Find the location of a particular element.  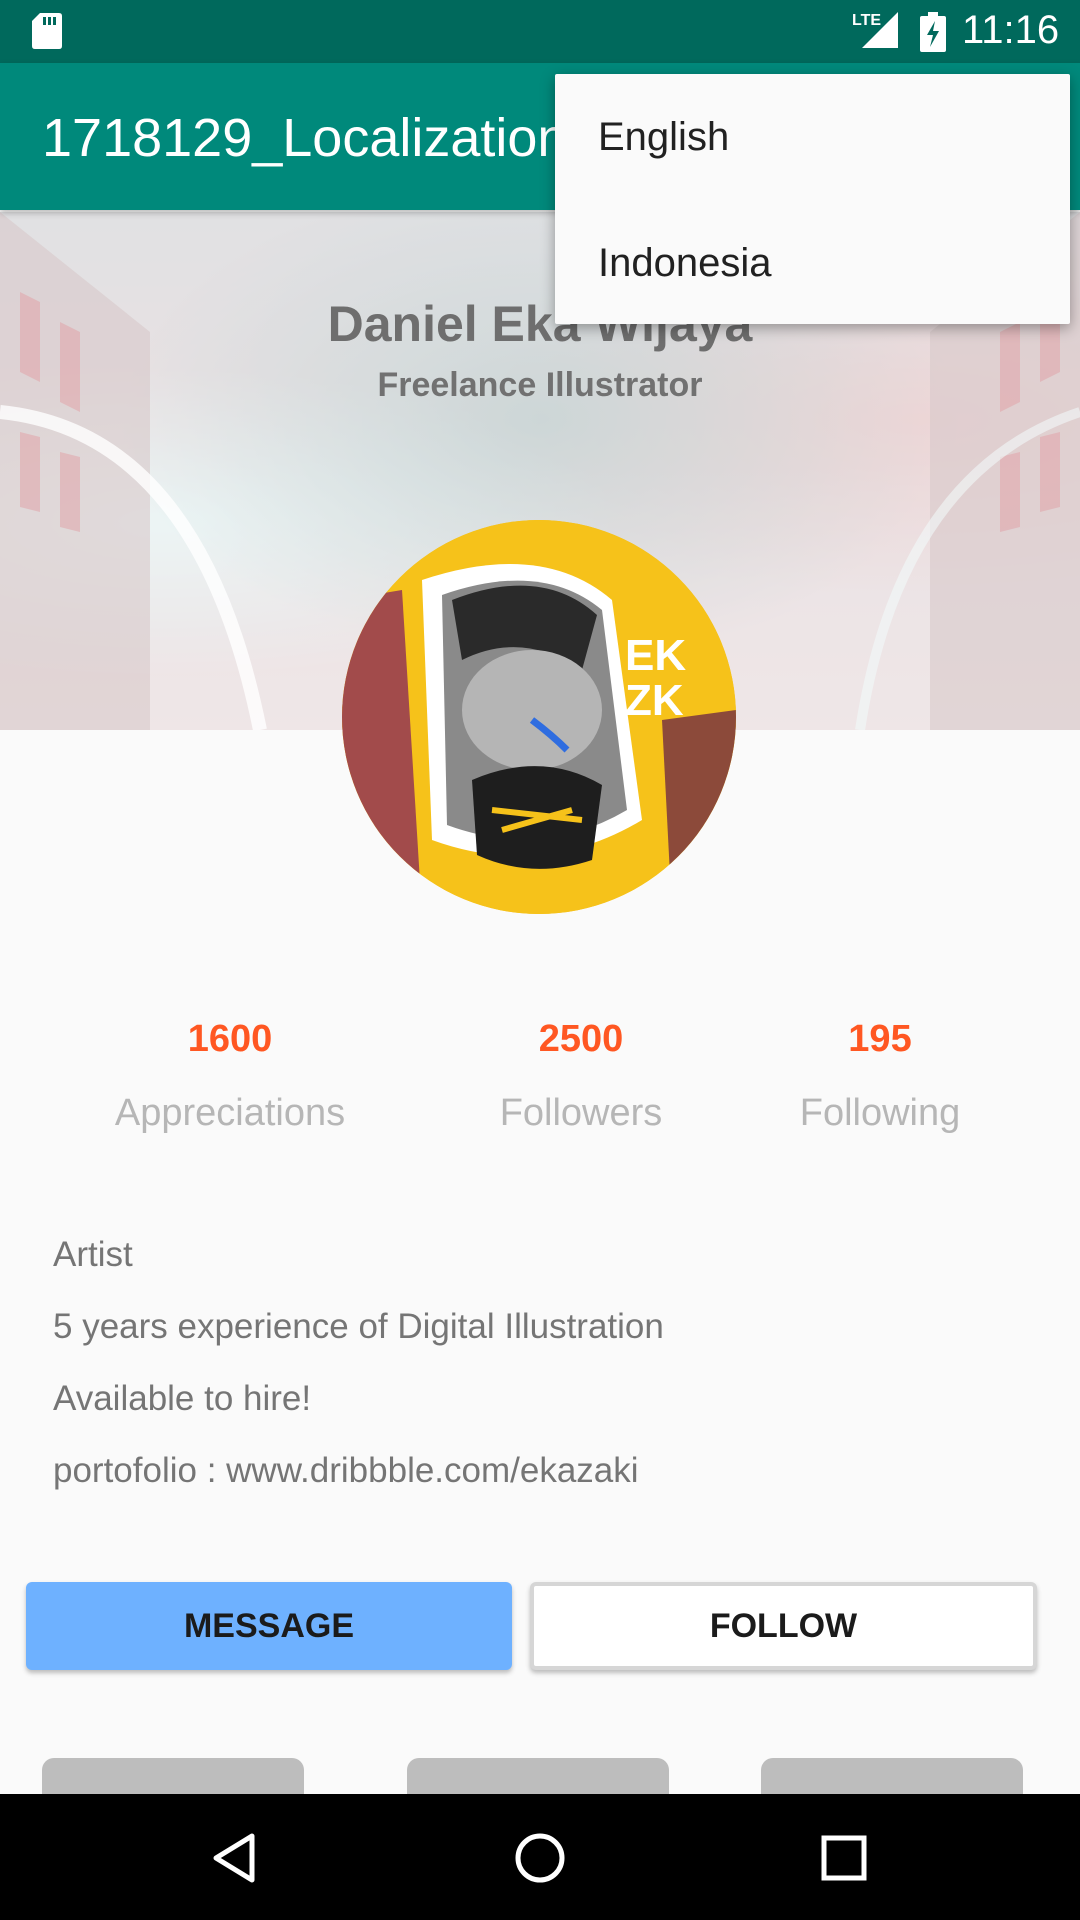

avatar-illustration: EK ZK is located at coordinates (539, 717).